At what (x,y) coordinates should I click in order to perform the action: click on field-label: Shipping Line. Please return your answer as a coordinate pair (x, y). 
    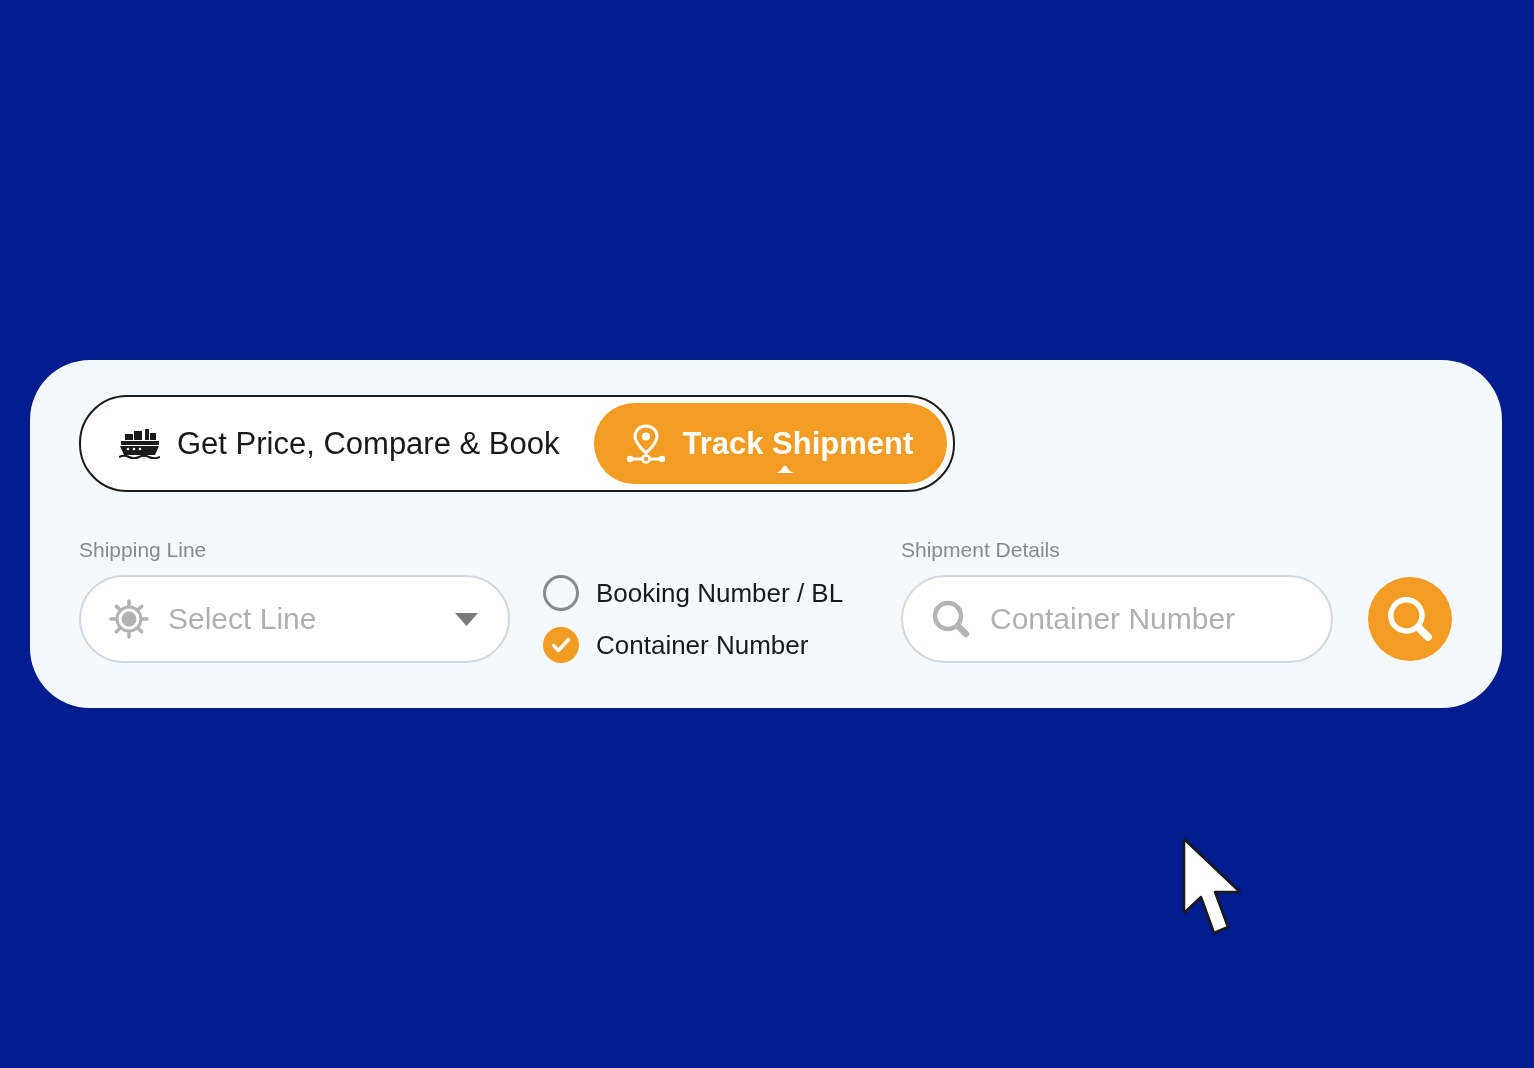
    Looking at the image, I should click on (143, 550).